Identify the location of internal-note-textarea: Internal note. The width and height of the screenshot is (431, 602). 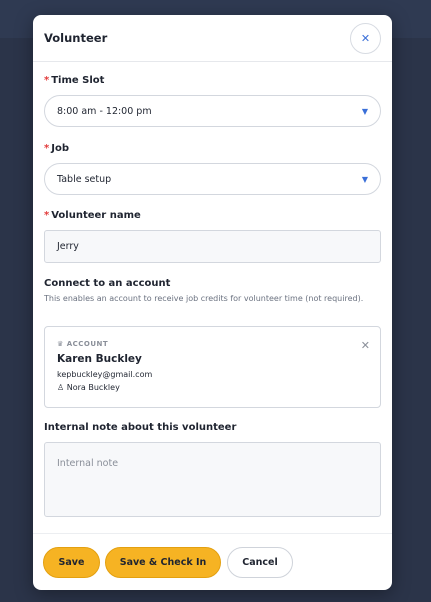
(212, 479).